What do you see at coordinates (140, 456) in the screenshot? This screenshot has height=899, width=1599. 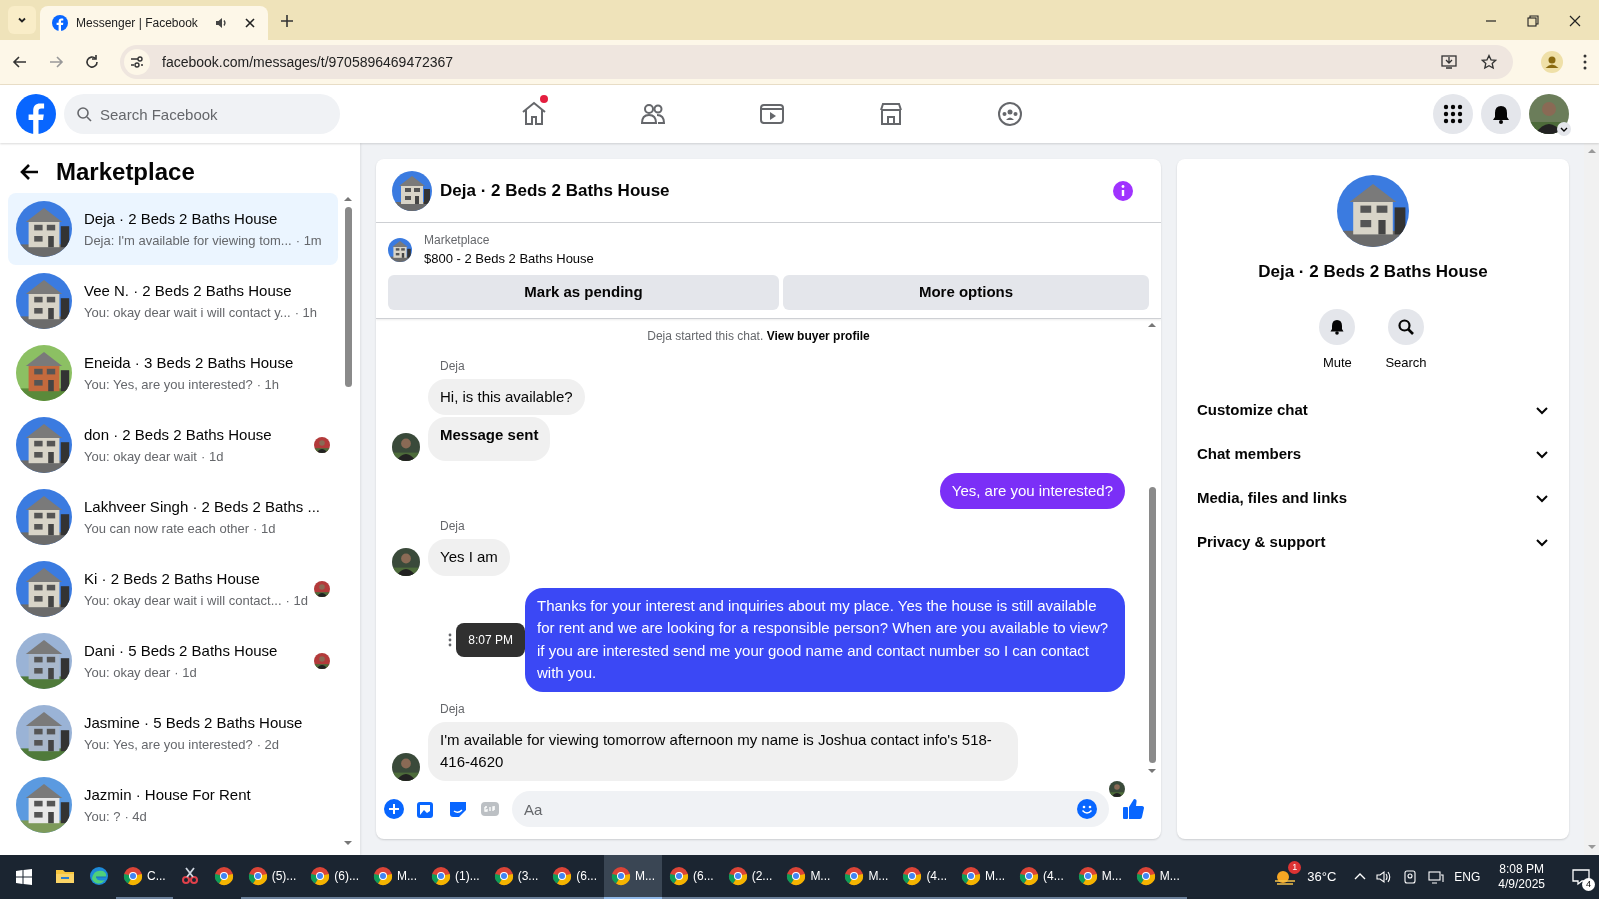 I see `message-preview: You: okay dear wait` at bounding box center [140, 456].